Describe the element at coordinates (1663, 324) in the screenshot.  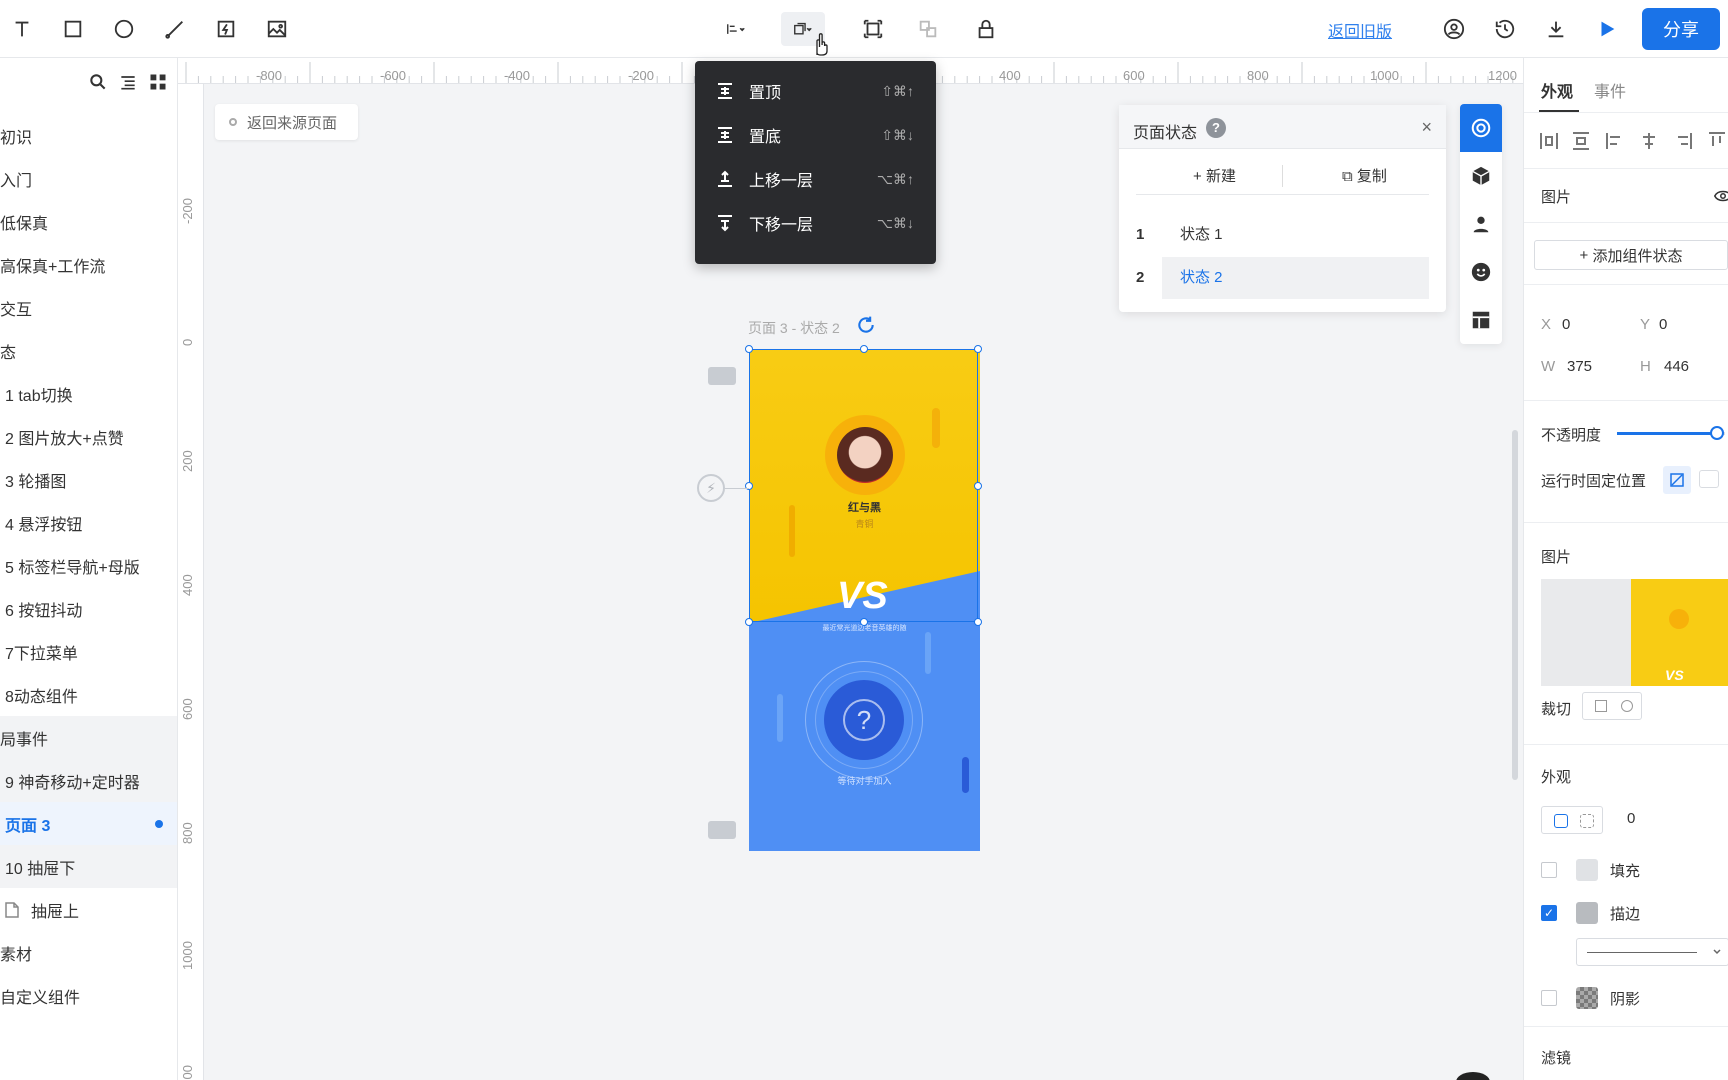
I see `y-input: 0` at that location.